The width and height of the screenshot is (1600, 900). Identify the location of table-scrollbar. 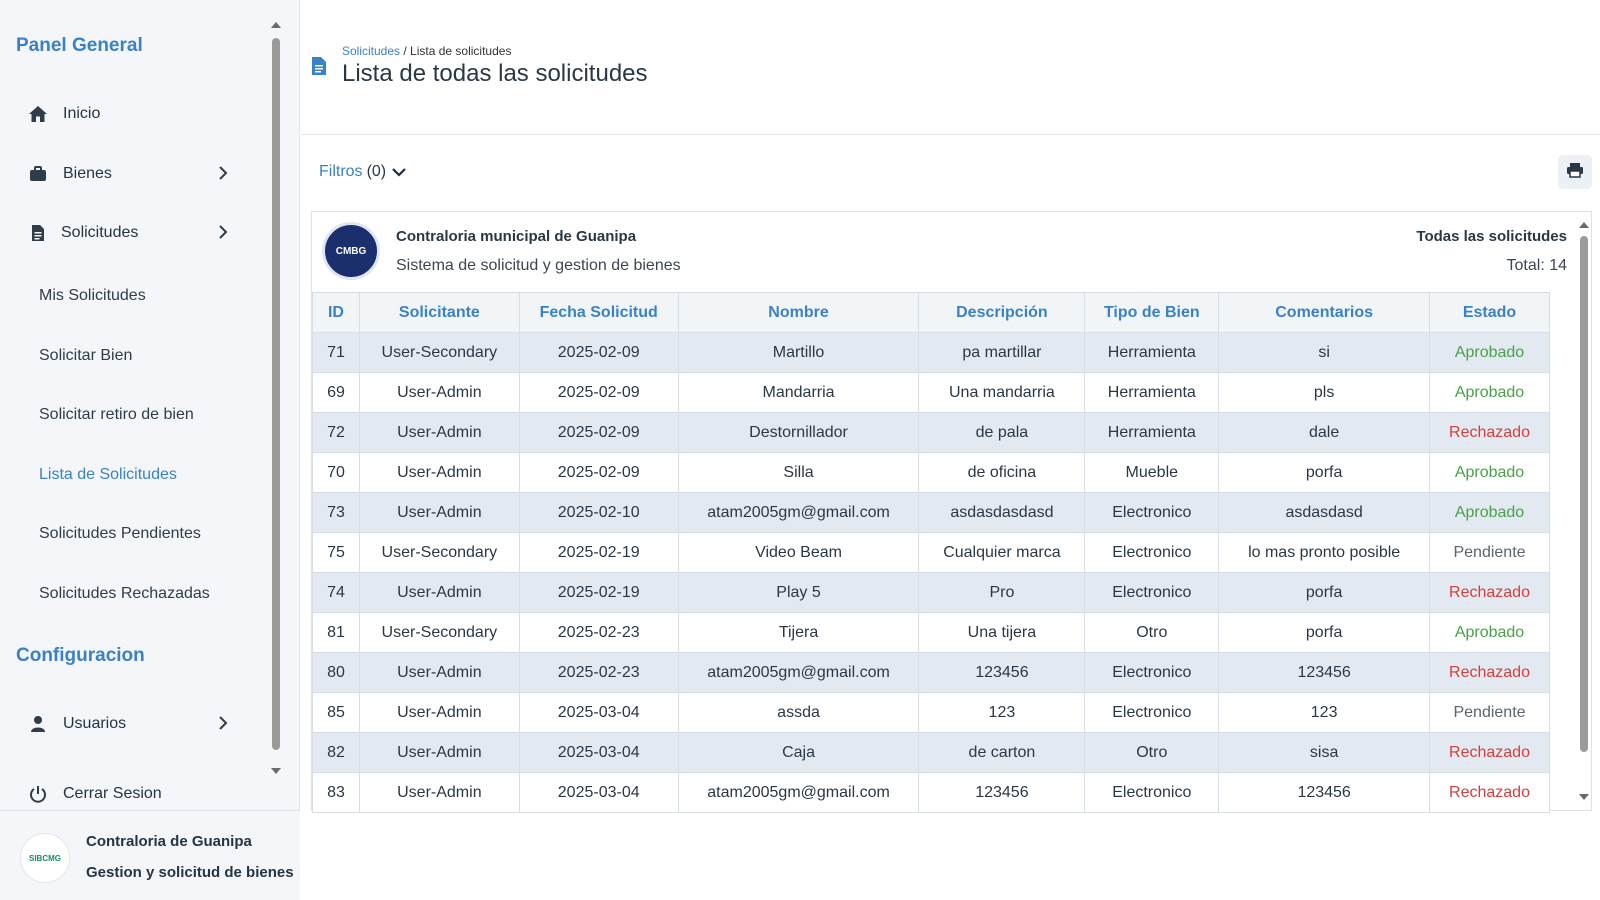
(1584, 512).